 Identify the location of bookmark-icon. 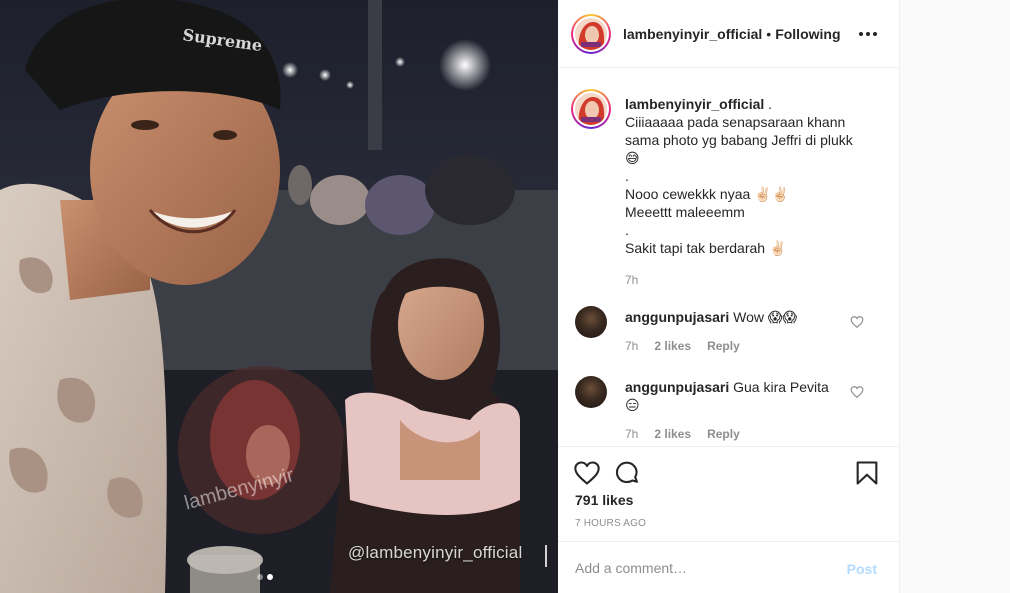
(867, 473).